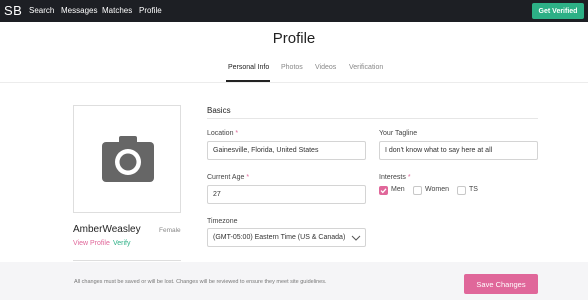 This screenshot has width=588, height=300. What do you see at coordinates (356, 238) in the screenshot?
I see `chevron-down-icon` at bounding box center [356, 238].